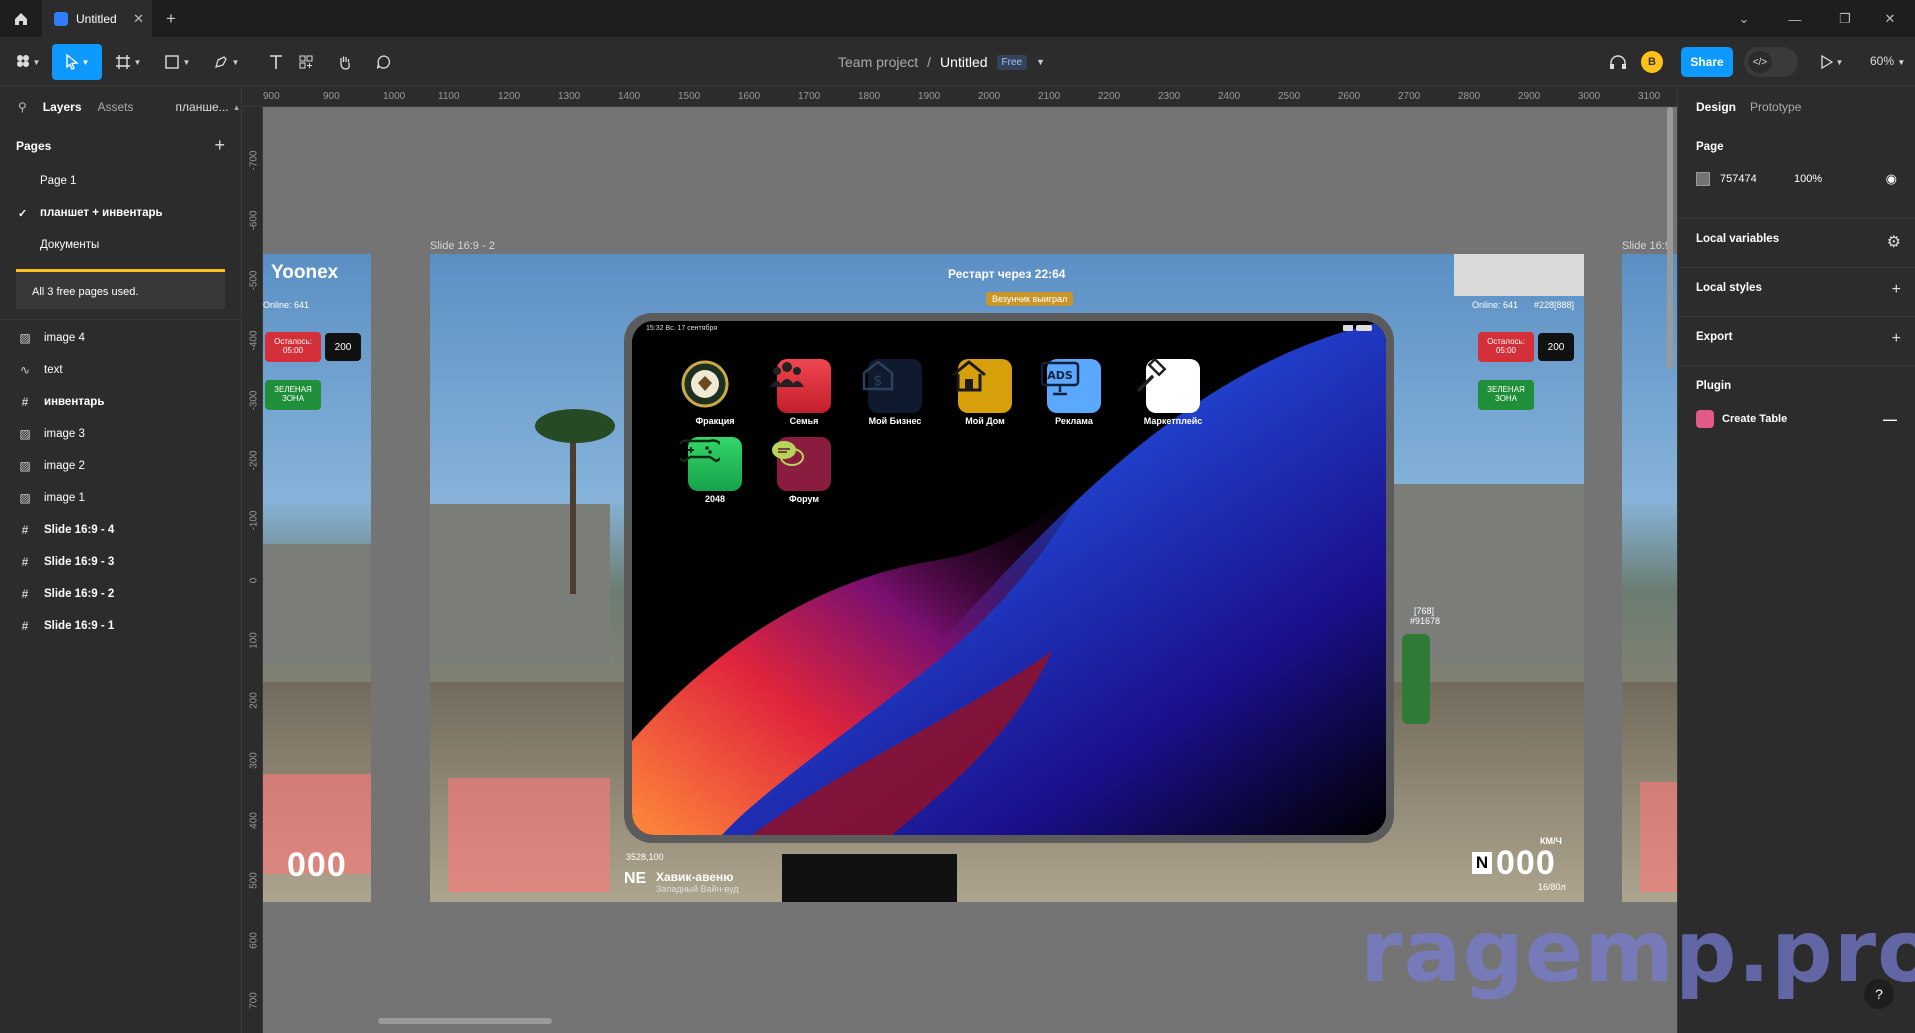 This screenshot has height=1033, width=1915. Describe the element at coordinates (985, 392) in the screenshot. I see `app-my-home: Мой Дом` at that location.